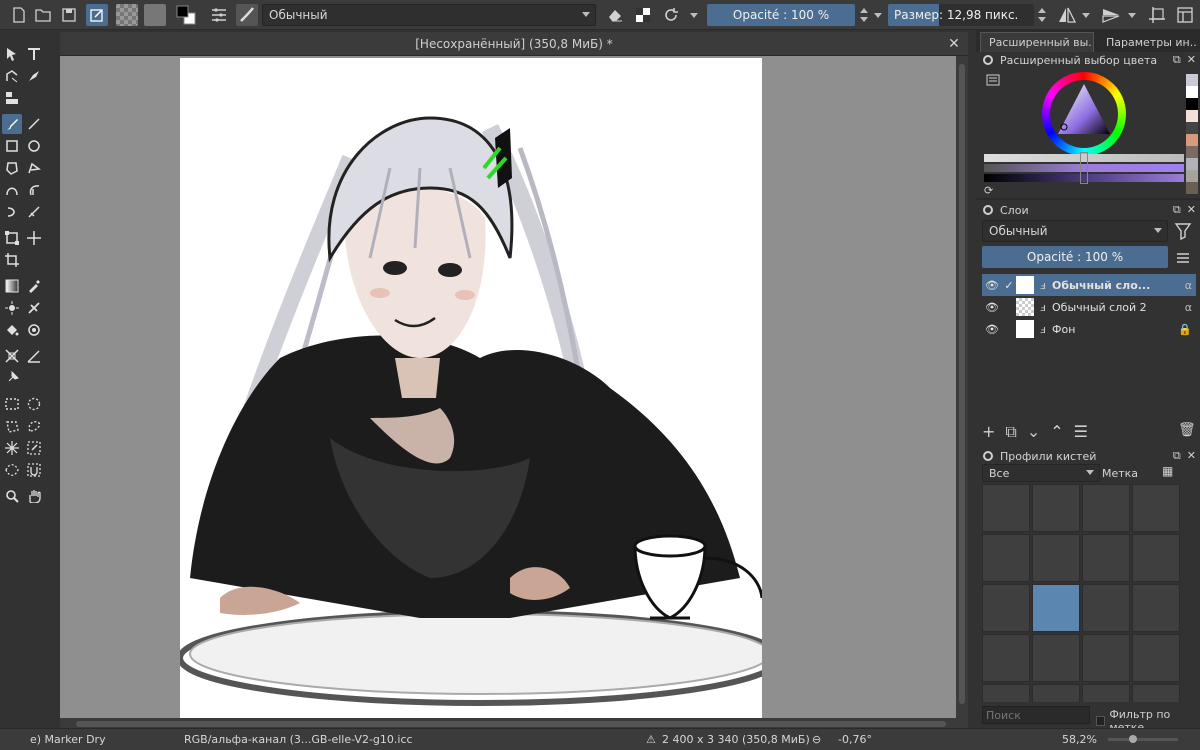 This screenshot has height=750, width=1200. I want to click on line-tool-icon, so click(34, 124).